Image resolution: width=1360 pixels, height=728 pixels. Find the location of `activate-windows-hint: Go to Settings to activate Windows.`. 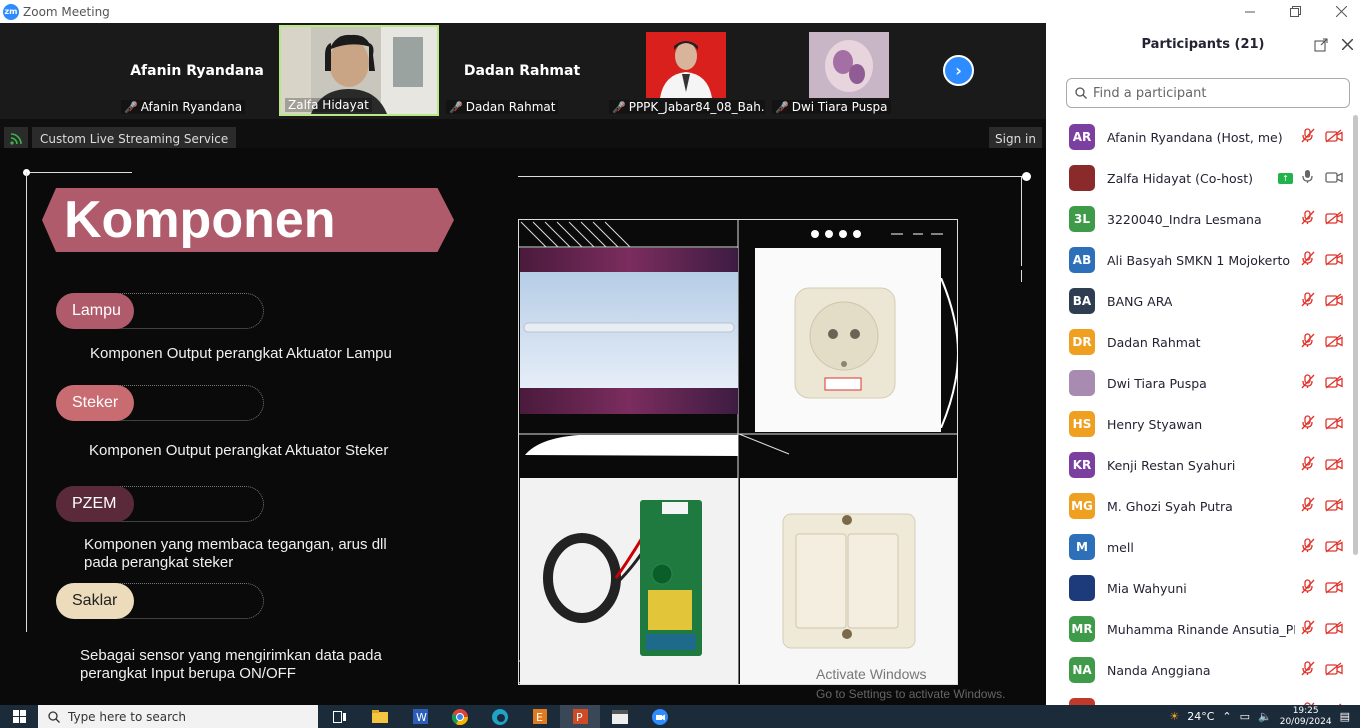

activate-windows-hint: Go to Settings to activate Windows. is located at coordinates (911, 694).